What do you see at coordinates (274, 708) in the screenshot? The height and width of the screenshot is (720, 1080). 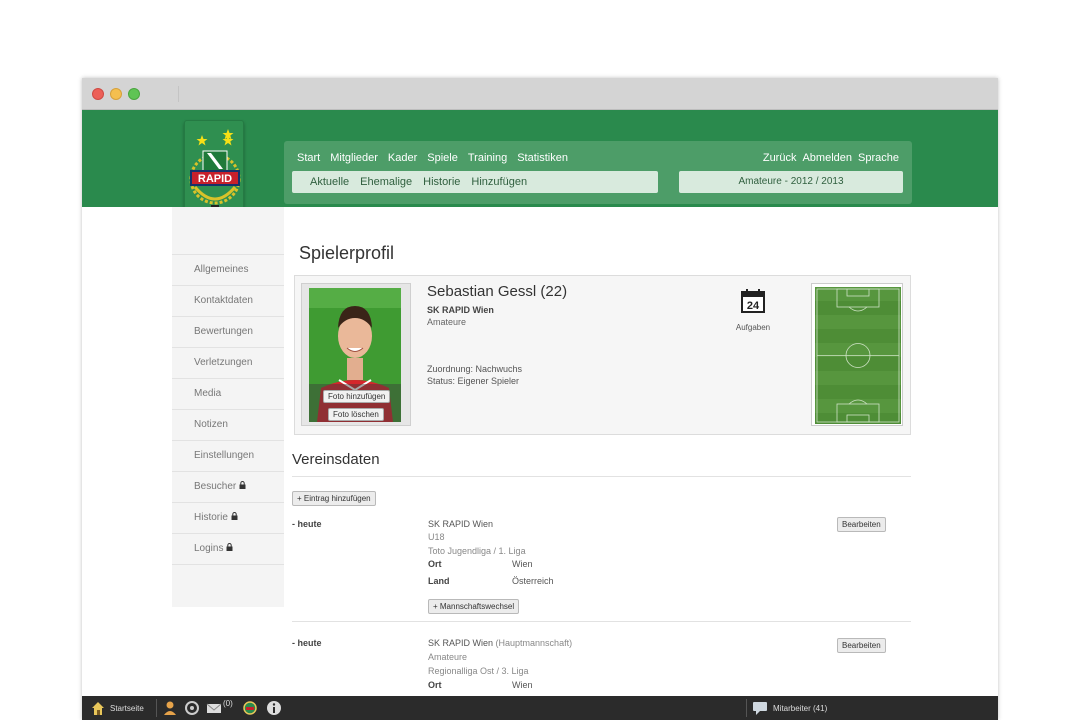 I see `info-icon` at bounding box center [274, 708].